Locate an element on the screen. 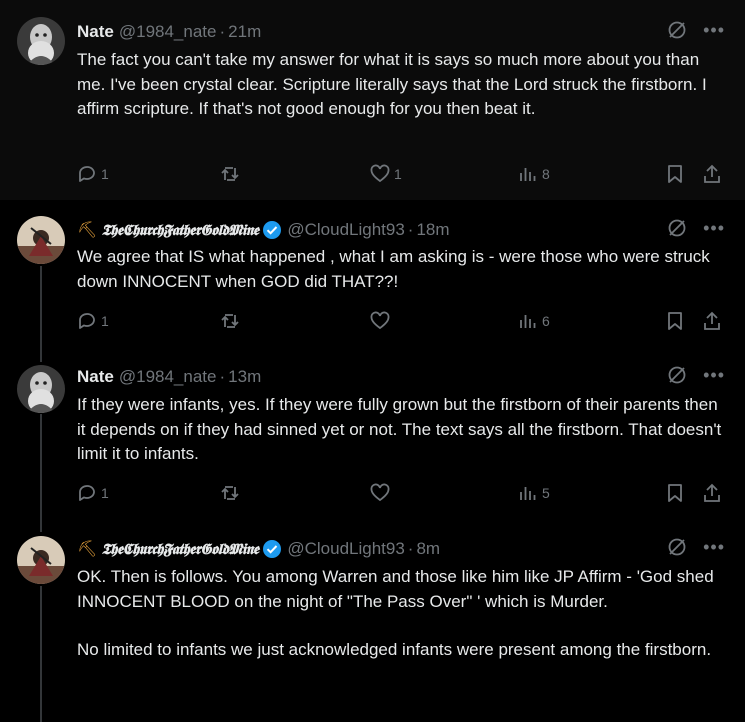 The height and width of the screenshot is (722, 745). view-count: 8 is located at coordinates (546, 174).